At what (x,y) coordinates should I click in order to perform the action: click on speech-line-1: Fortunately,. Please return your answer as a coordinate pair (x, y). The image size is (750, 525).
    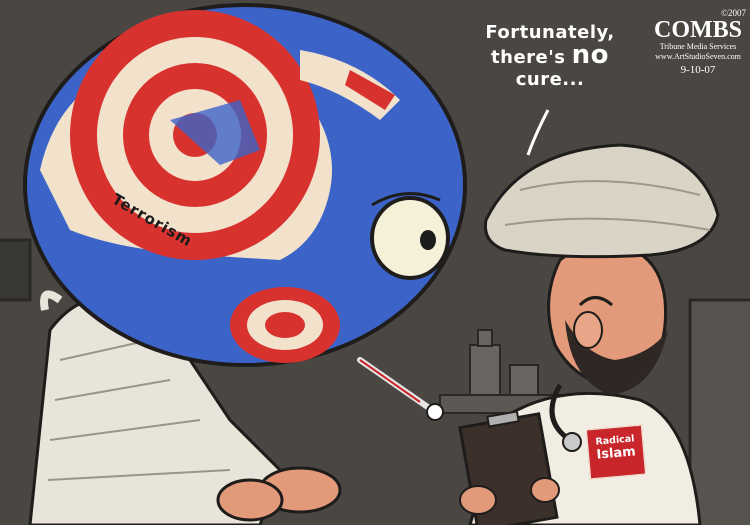
    Looking at the image, I should click on (550, 32).